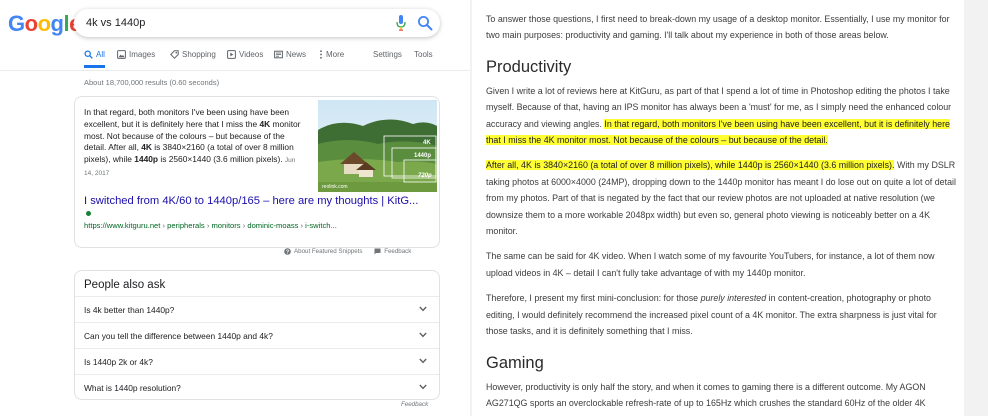 The image size is (988, 416). Describe the element at coordinates (982, 208) in the screenshot. I see `page-scrollbar` at that location.